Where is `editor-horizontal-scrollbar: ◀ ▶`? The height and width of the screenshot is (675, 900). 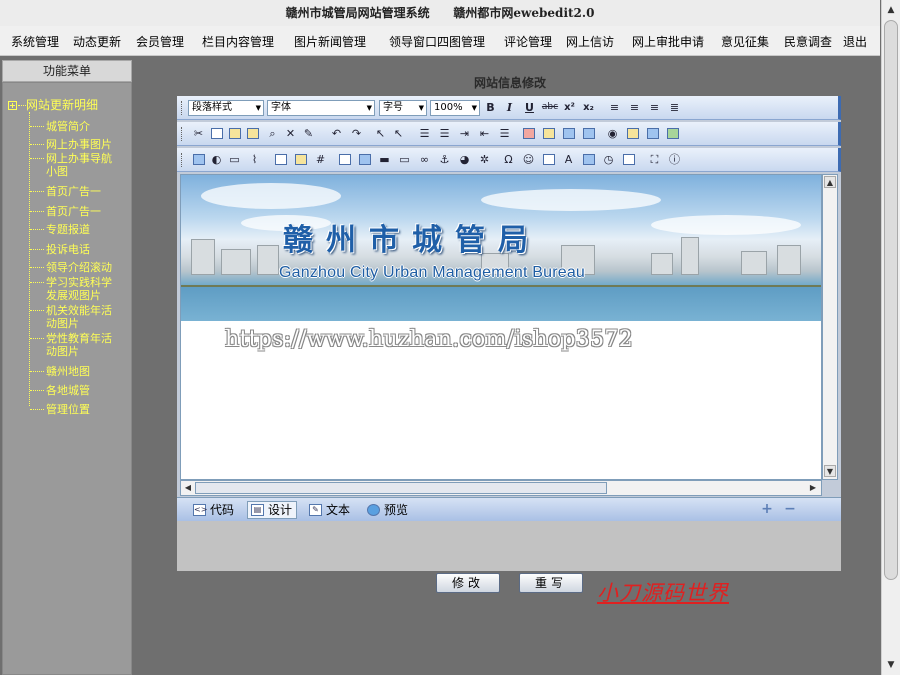
editor-horizontal-scrollbar: ◀ ▶ is located at coordinates (501, 488).